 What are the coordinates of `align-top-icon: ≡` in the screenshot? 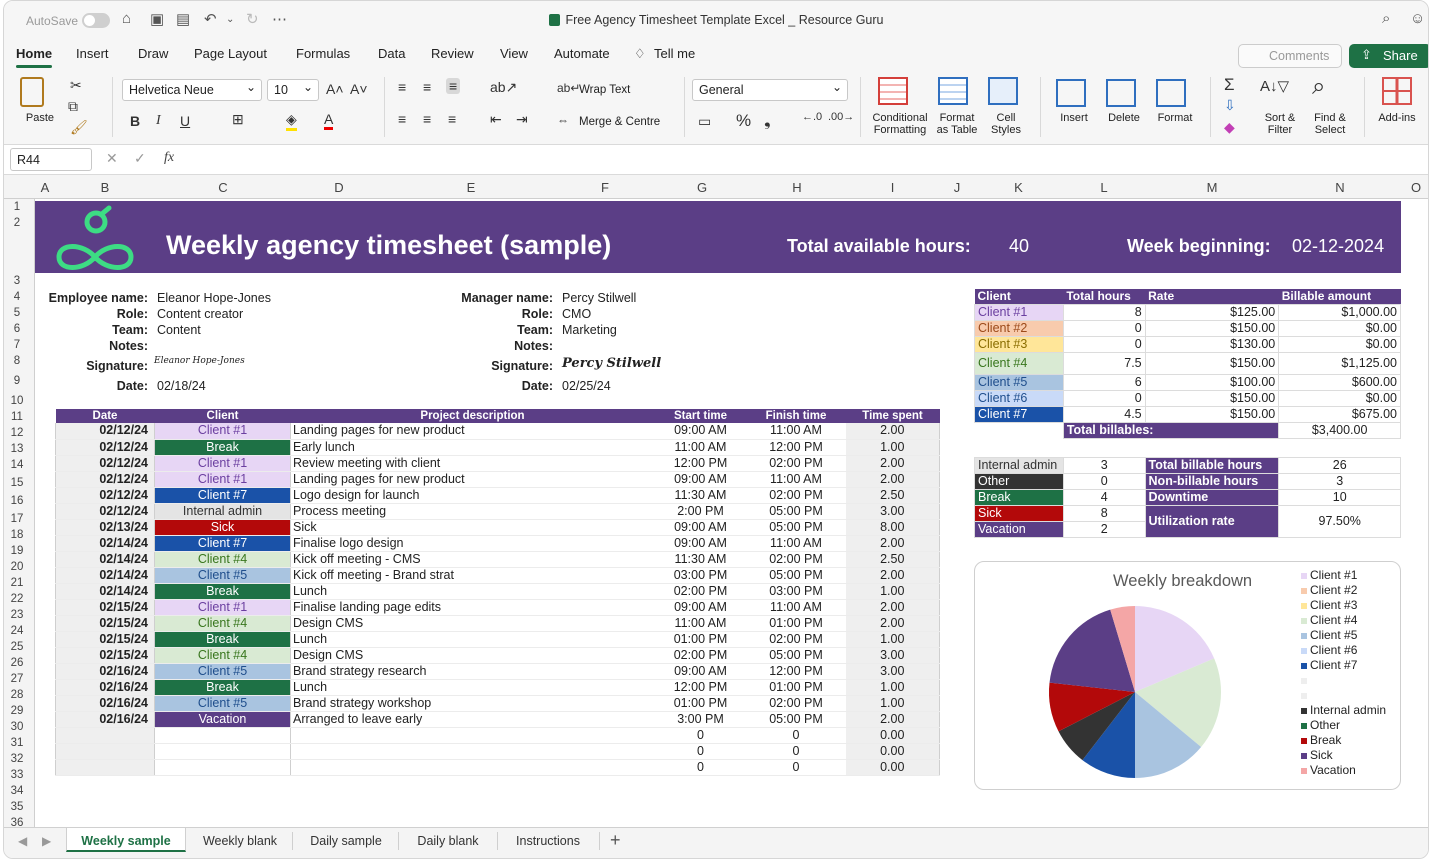 It's located at (402, 87).